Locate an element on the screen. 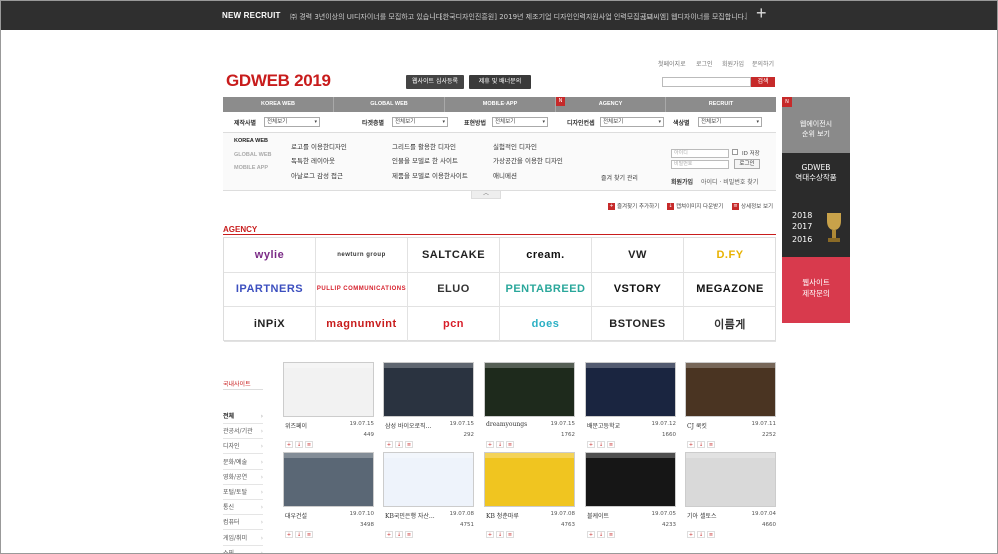 This screenshot has height=554, width=998. category-item: 게임/취미 is located at coordinates (243, 538).